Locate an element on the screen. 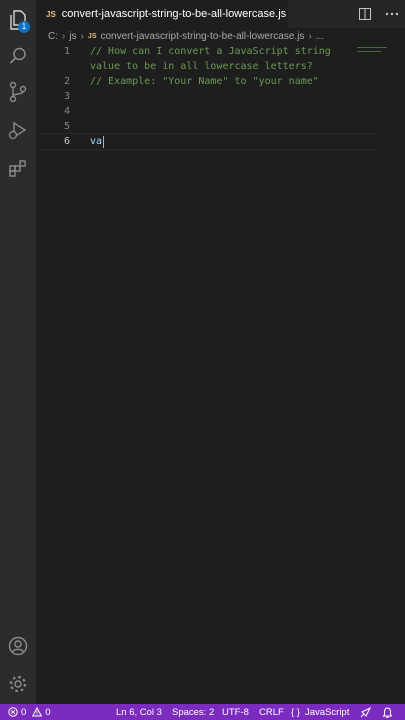  explorer-button: 1 is located at coordinates (18, 20).